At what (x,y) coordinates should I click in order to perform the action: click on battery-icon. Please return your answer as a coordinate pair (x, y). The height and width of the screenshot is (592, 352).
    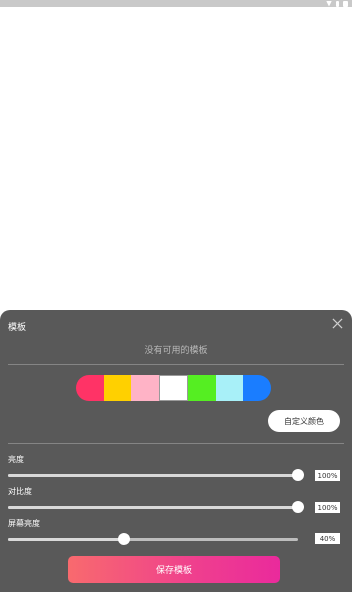
    Looking at the image, I should click on (345, 3).